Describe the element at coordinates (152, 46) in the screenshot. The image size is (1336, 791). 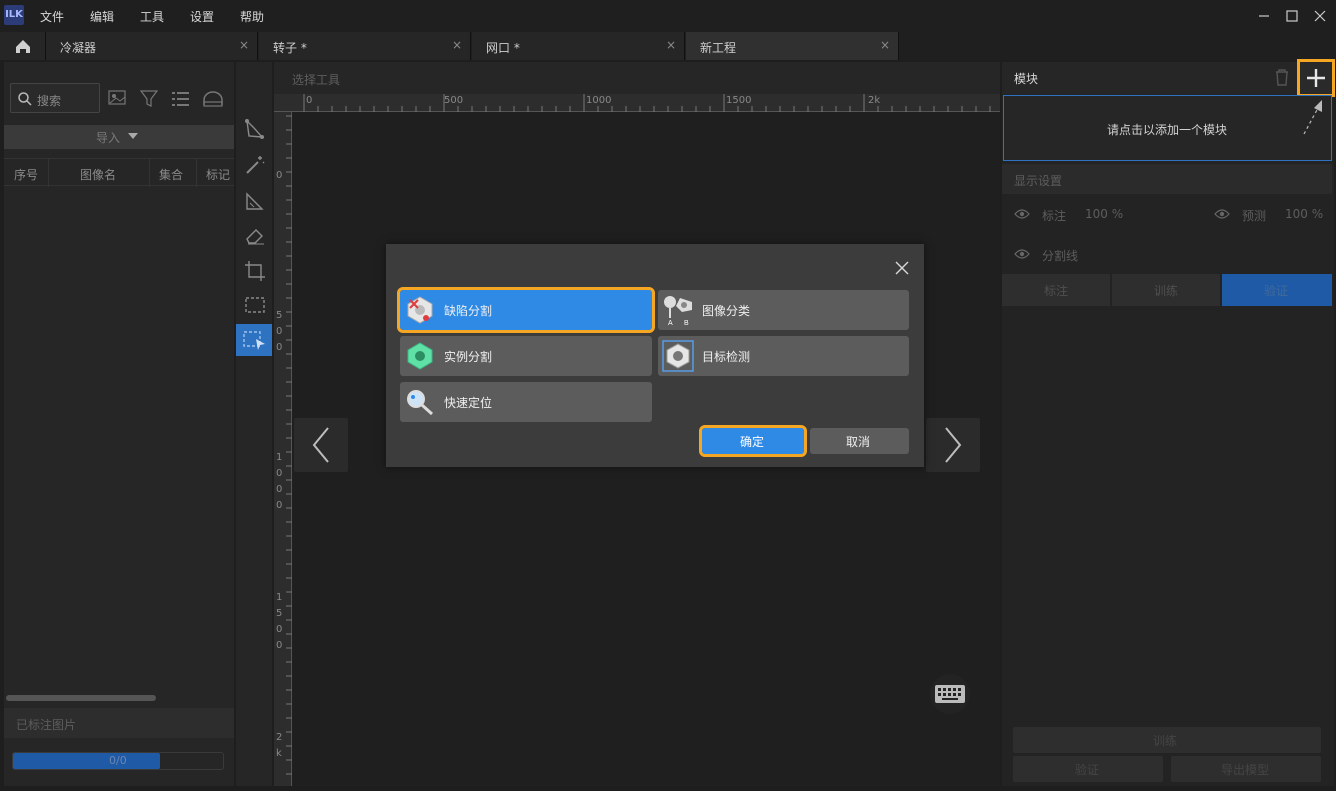
I see `tab-condenser: 冷凝器 ×` at that location.